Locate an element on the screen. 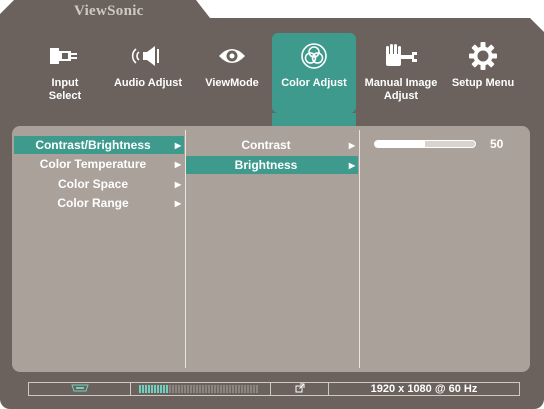 The height and width of the screenshot is (409, 544). menu-item-contrast-brightness: Contrast/Brightness ▶ is located at coordinates (99, 145).